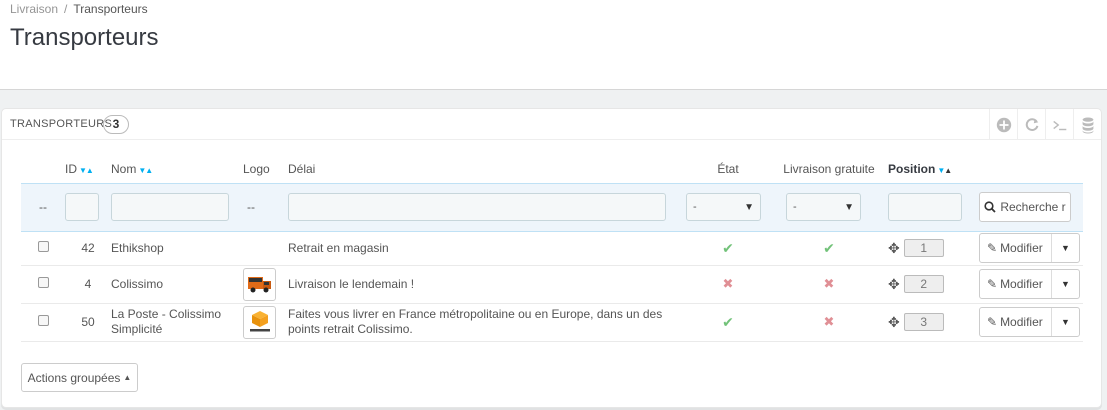 The height and width of the screenshot is (410, 1107). Describe the element at coordinates (177, 248) in the screenshot. I see `carrier-name: Ethikshop` at that location.